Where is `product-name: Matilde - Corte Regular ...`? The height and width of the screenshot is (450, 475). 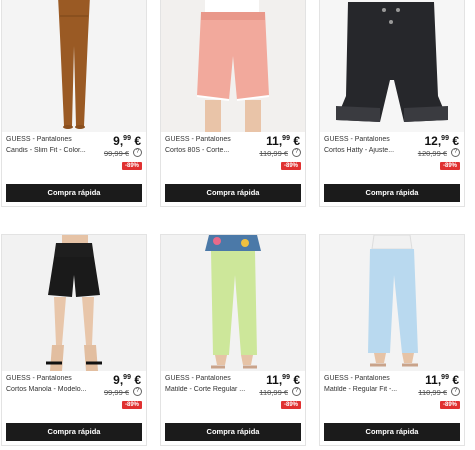
product-name: Matilde - Corte Regular ... is located at coordinates (213, 389).